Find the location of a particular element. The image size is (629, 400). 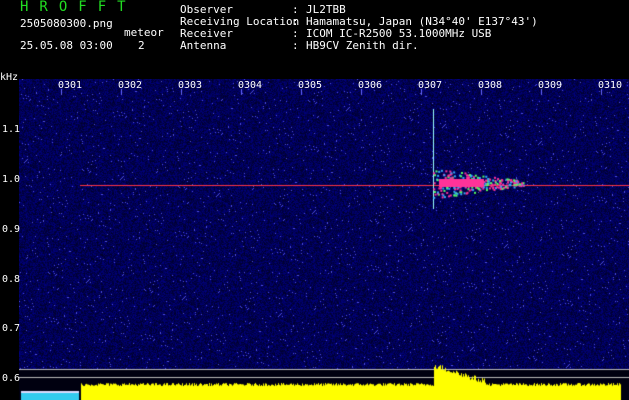

y-tick-label: 0.9 is located at coordinates (11, 229).